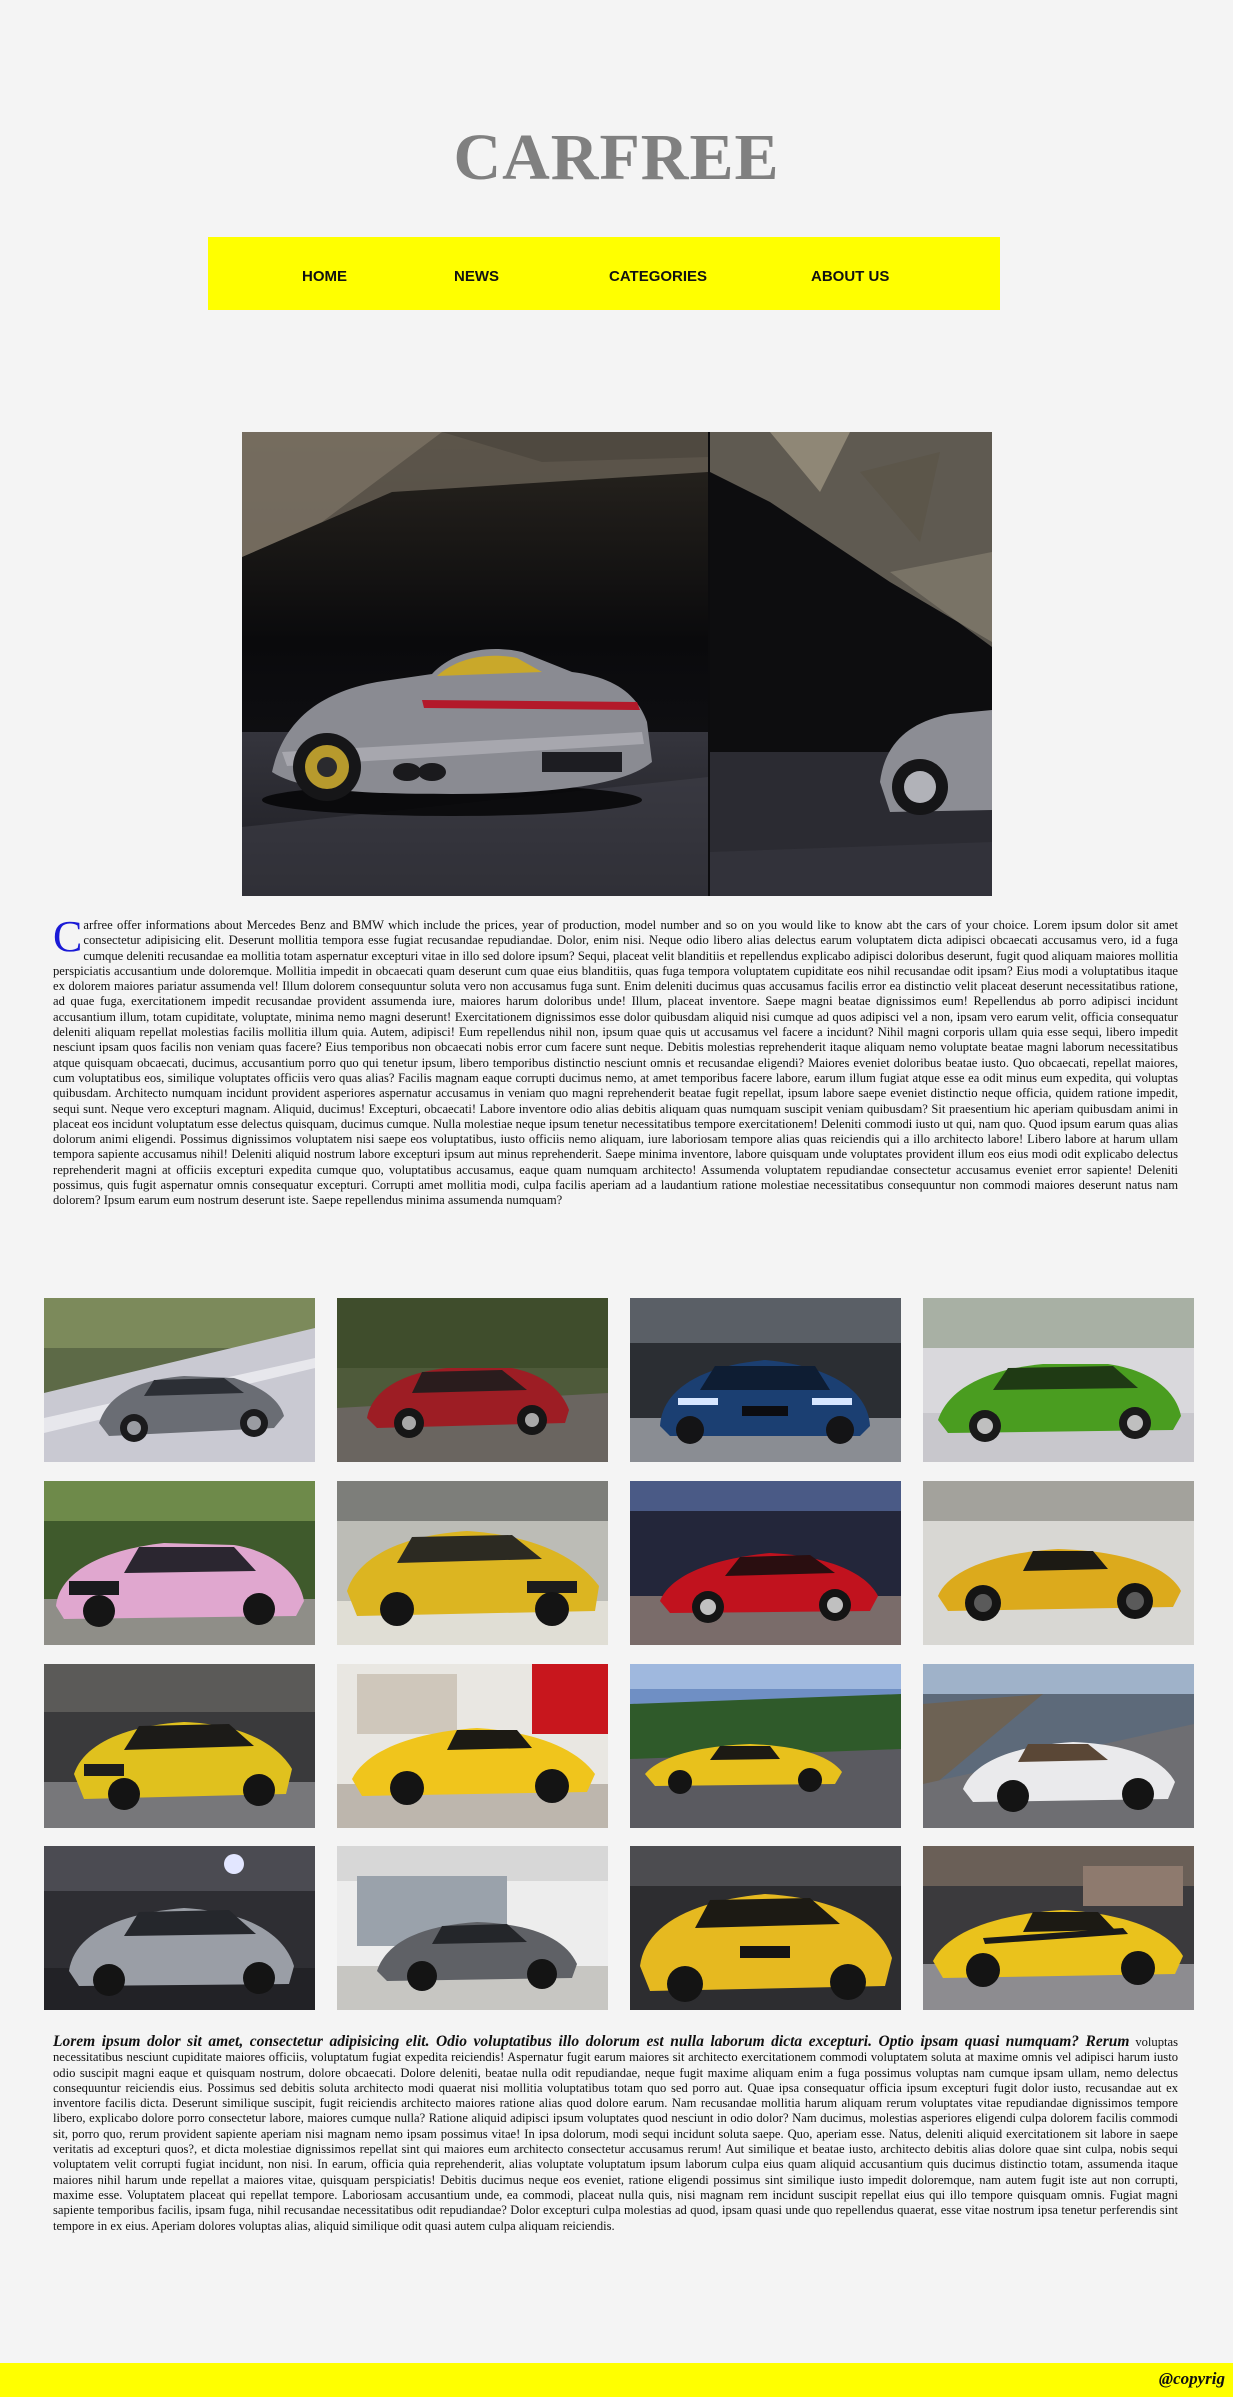 This screenshot has width=1233, height=2397. I want to click on nav-home: HOME, so click(324, 273).